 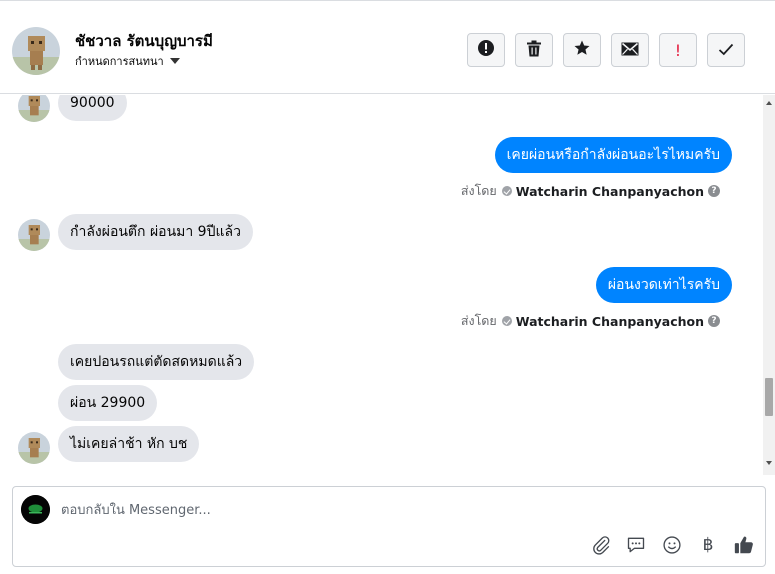 What do you see at coordinates (174, 61) in the screenshot?
I see `caret-down-icon` at bounding box center [174, 61].